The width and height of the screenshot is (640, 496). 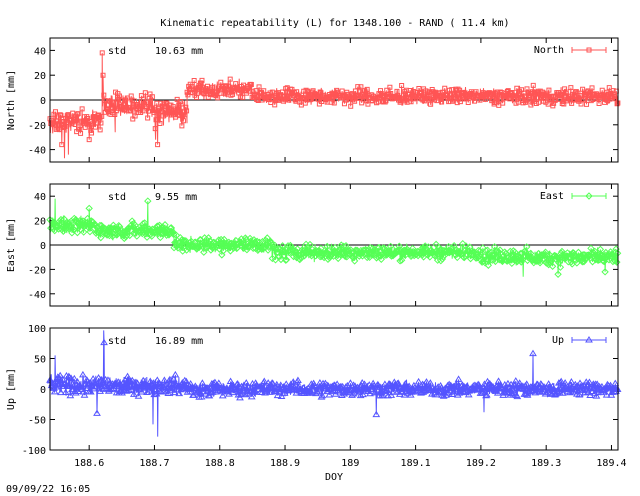 What do you see at coordinates (11, 389) in the screenshot?
I see `y-axis-label: Up [mm]` at bounding box center [11, 389].